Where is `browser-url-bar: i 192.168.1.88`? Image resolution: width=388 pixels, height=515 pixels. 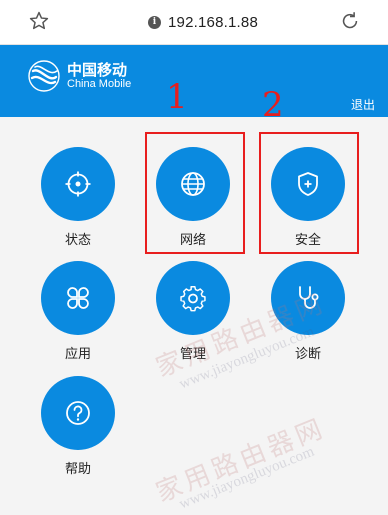
browser-url-bar: i 192.168.1.88 is located at coordinates (194, 22).